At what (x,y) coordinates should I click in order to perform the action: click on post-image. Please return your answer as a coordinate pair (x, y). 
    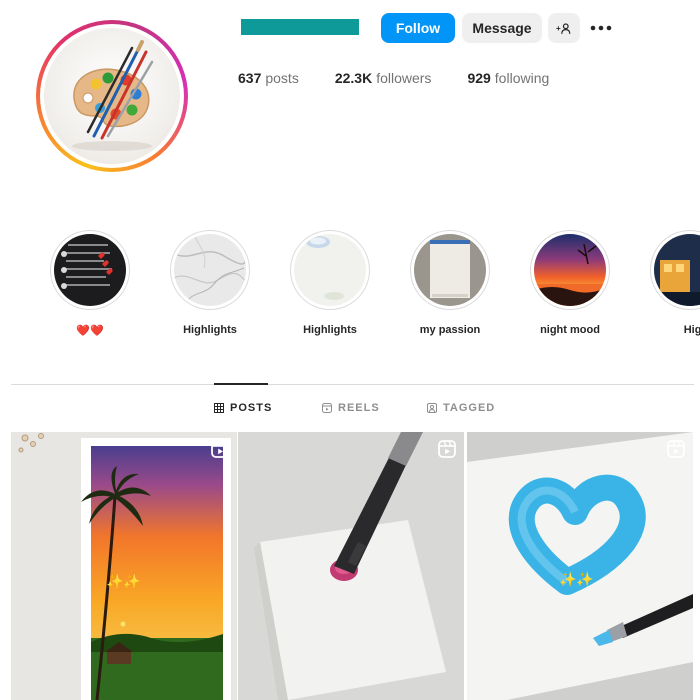
    Looking at the image, I should click on (351, 566).